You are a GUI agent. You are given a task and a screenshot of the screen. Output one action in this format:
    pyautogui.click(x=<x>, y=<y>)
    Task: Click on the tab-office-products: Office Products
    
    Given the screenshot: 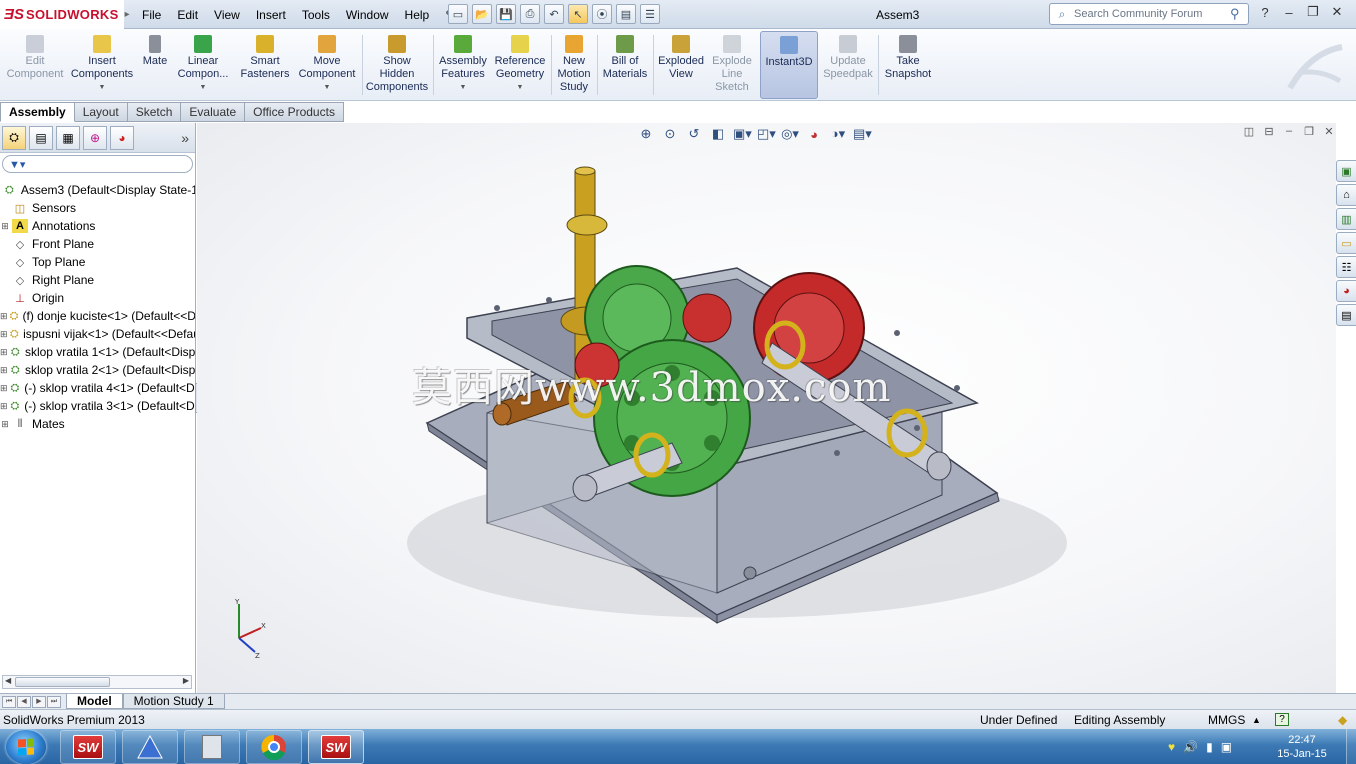 What is the action you would take?
    pyautogui.click(x=294, y=112)
    